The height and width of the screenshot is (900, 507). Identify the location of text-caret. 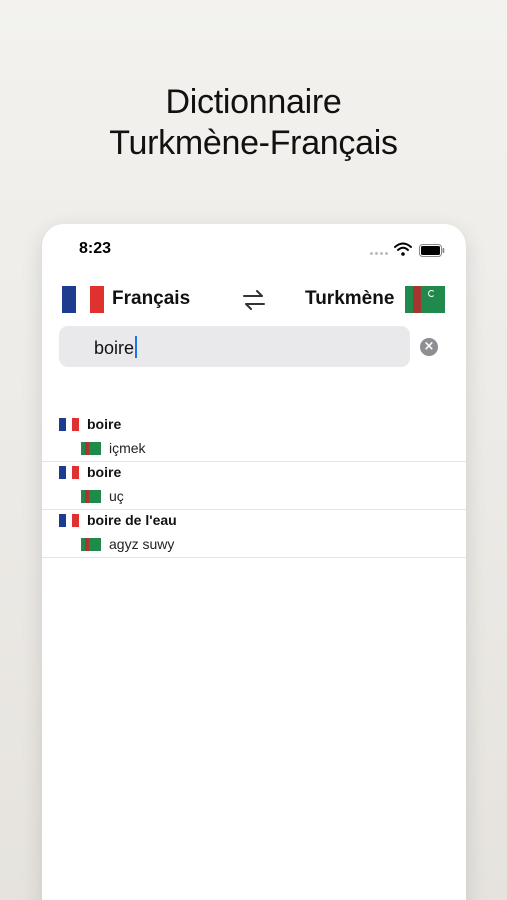
(136, 347).